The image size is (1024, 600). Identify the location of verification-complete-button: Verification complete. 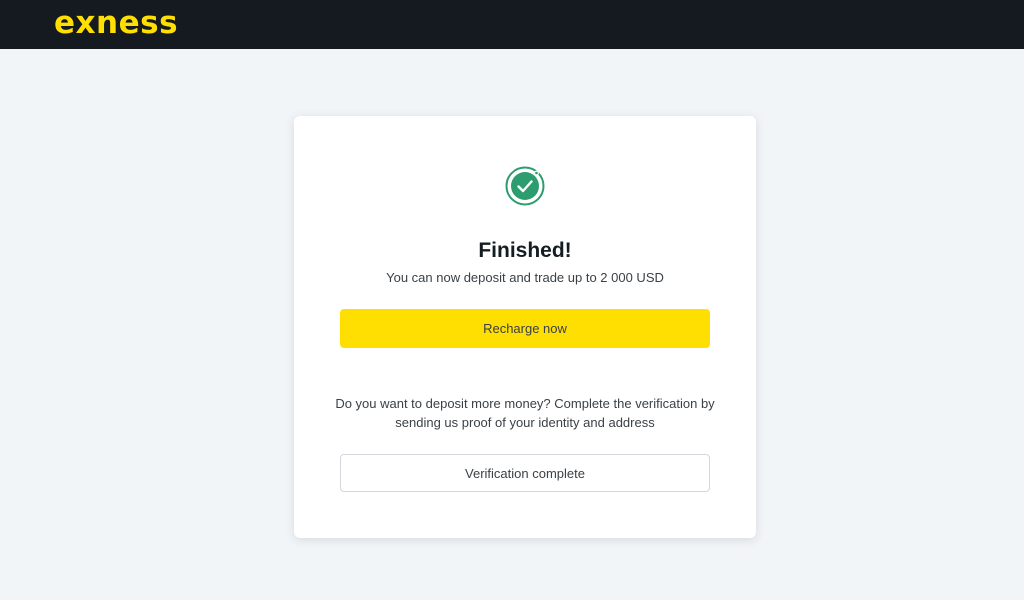
(525, 473).